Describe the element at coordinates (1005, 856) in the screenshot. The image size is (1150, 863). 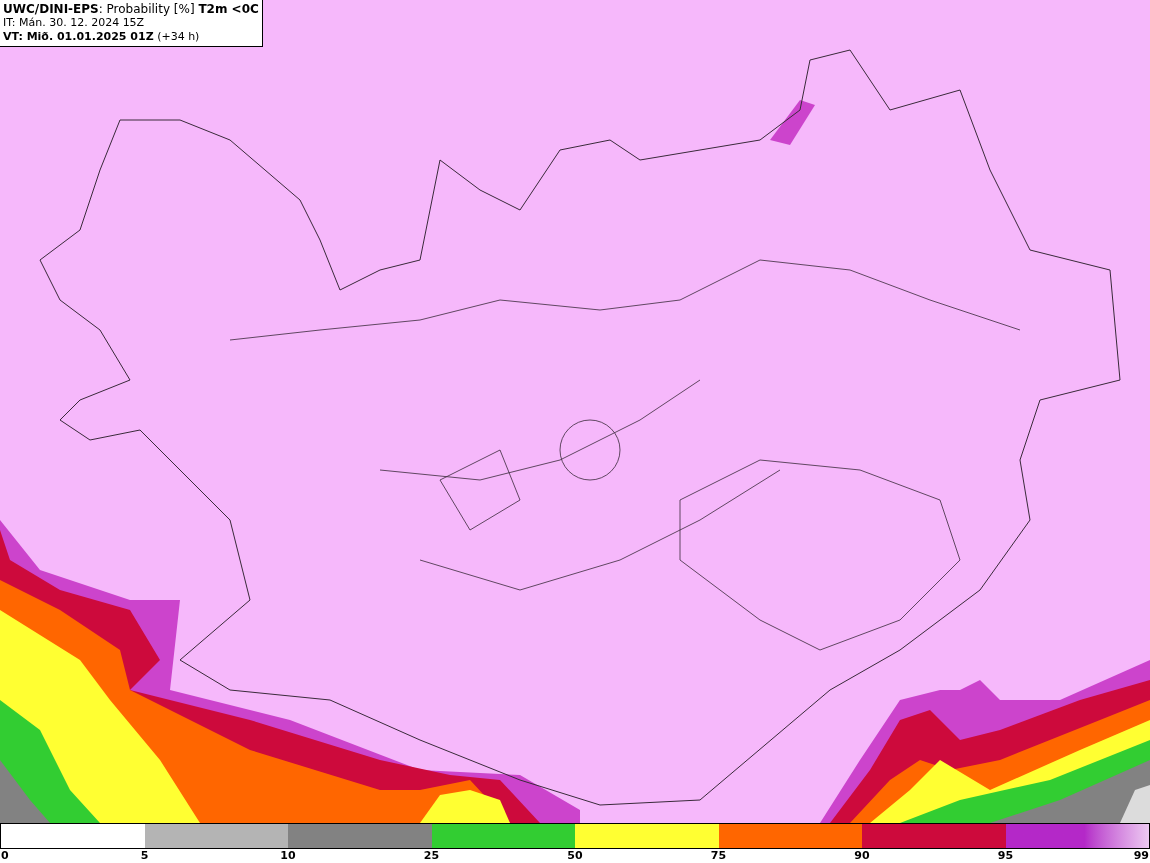
I see `colorbar-tick-label: 95` at that location.